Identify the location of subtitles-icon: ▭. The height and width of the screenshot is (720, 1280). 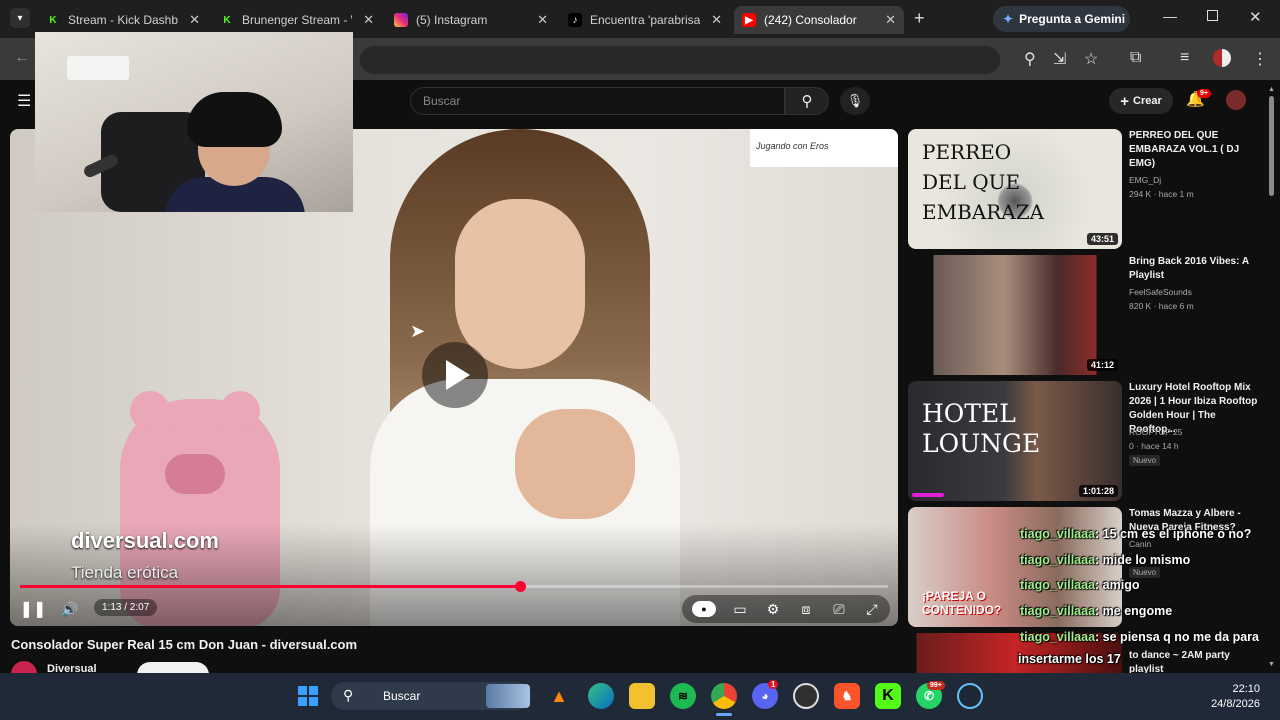
(740, 609).